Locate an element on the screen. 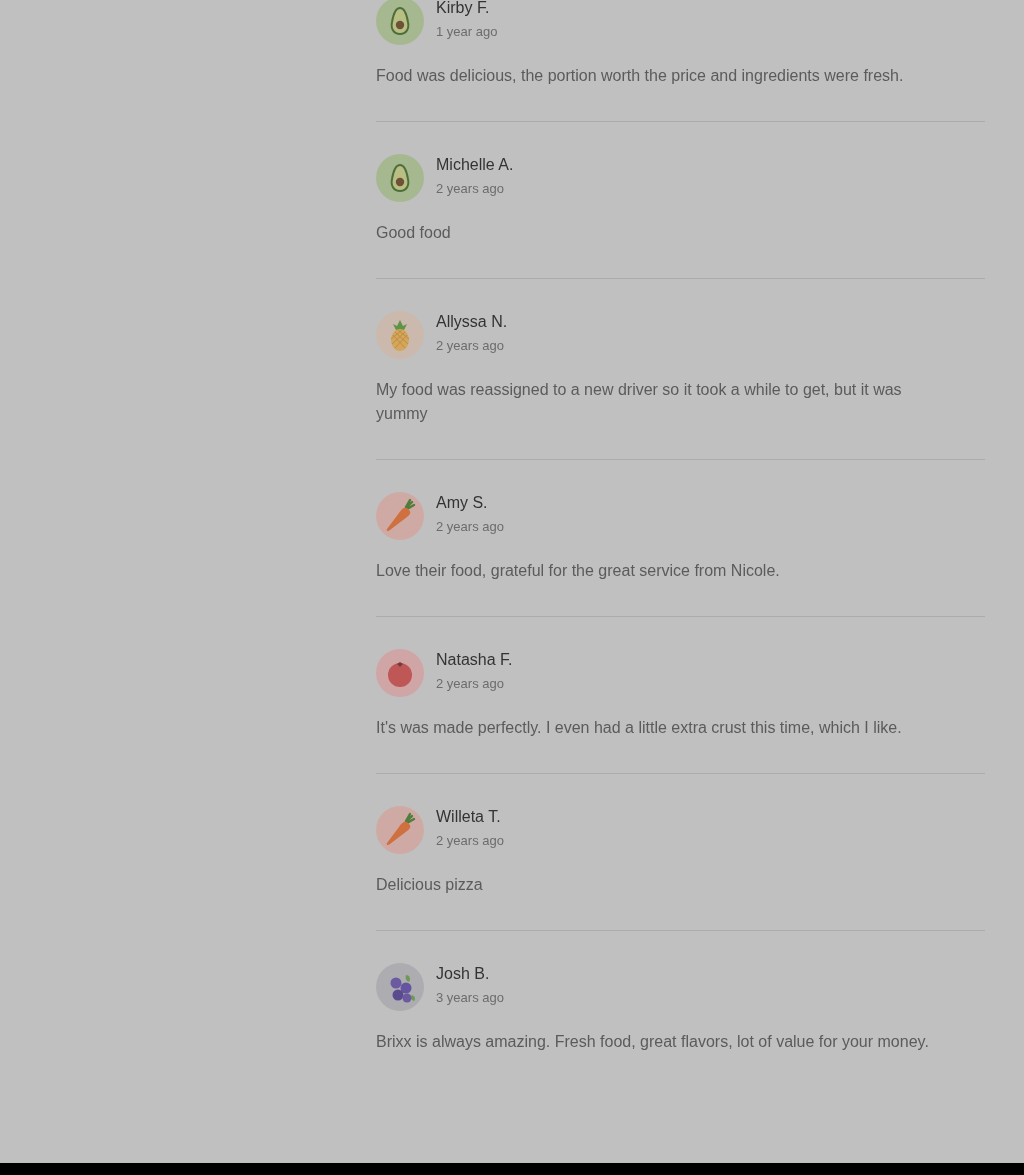 This screenshot has width=1024, height=1175. review-text: Food was delicious, the portion worth the price and ingredients were fresh. is located at coordinates (640, 76).